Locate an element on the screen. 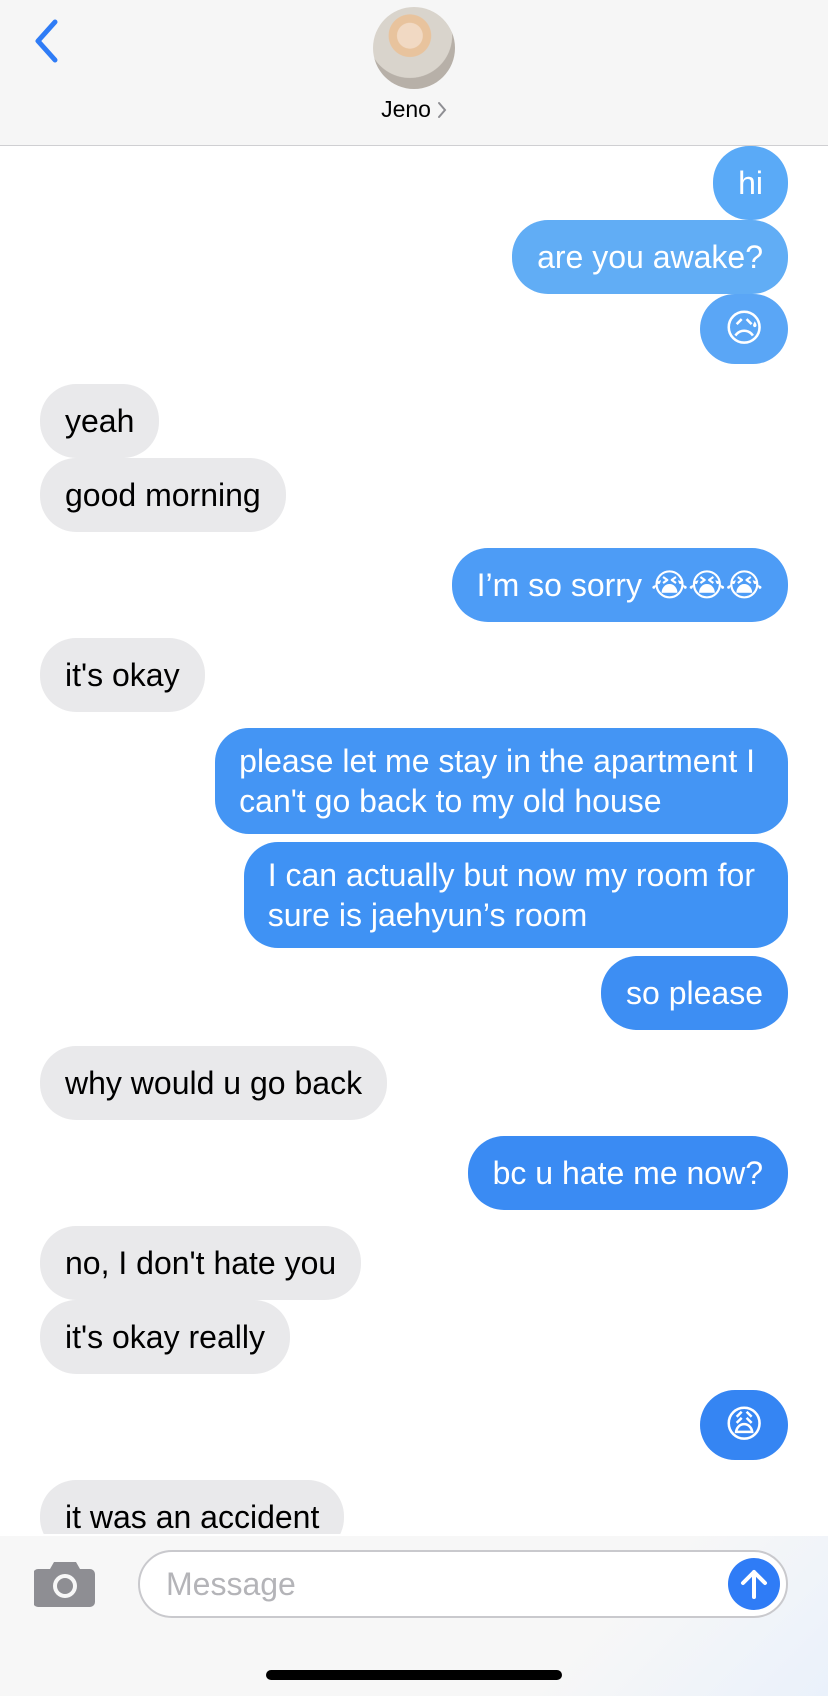  message-bubble-incoming: no, I don't hate you is located at coordinates (201, 1263).